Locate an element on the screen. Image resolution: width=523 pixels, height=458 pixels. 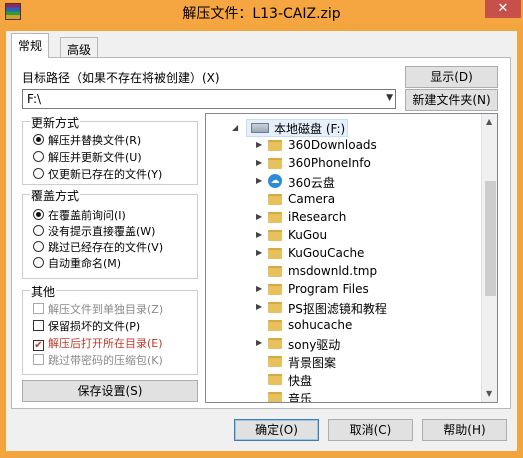
tree-item-label: Program Files is located at coordinates (328, 289).